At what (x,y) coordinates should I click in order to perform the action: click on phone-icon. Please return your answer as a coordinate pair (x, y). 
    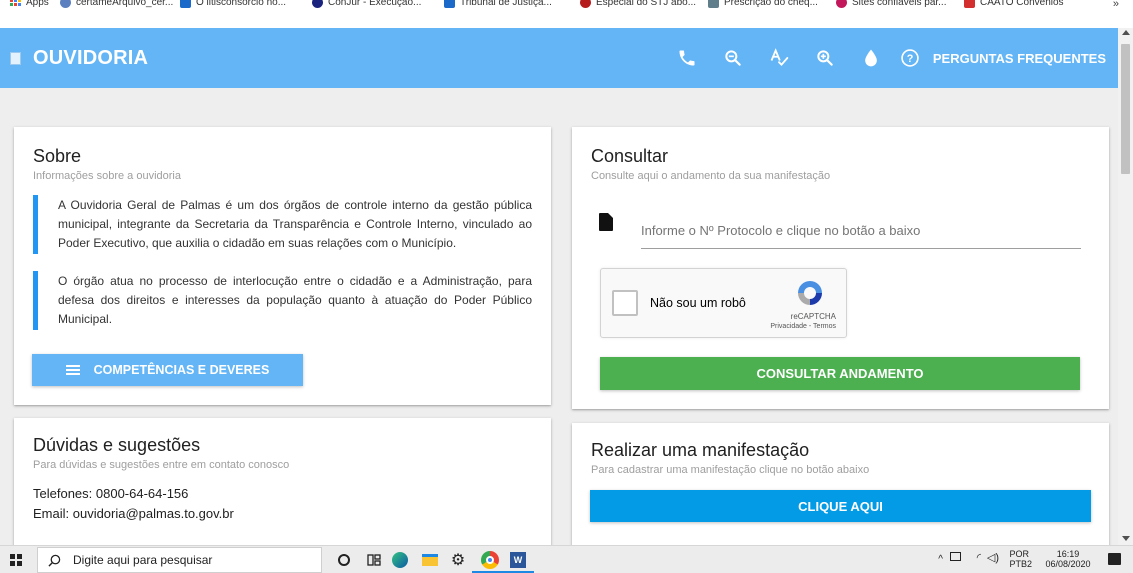
    Looking at the image, I should click on (687, 58).